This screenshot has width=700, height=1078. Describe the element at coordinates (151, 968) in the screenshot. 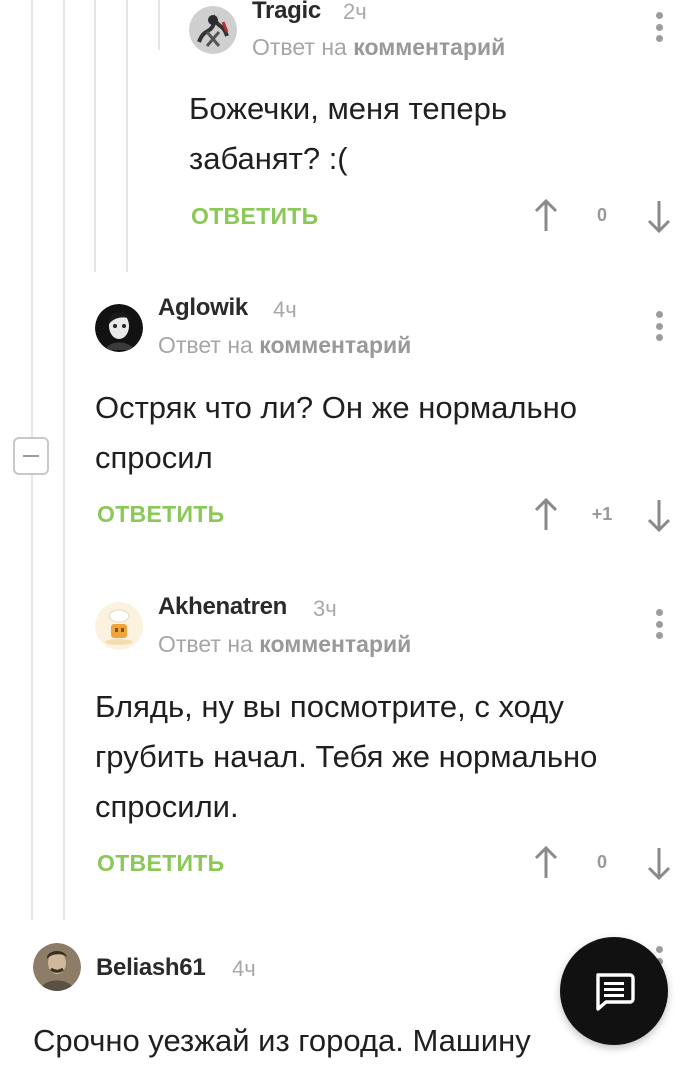

I see `comment-author: Beliash61` at that location.